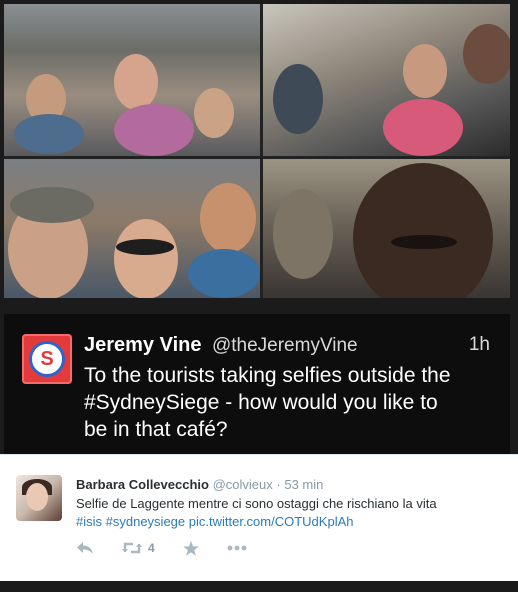 The image size is (518, 592). What do you see at coordinates (132, 548) in the screenshot?
I see `retweet-icon` at bounding box center [132, 548].